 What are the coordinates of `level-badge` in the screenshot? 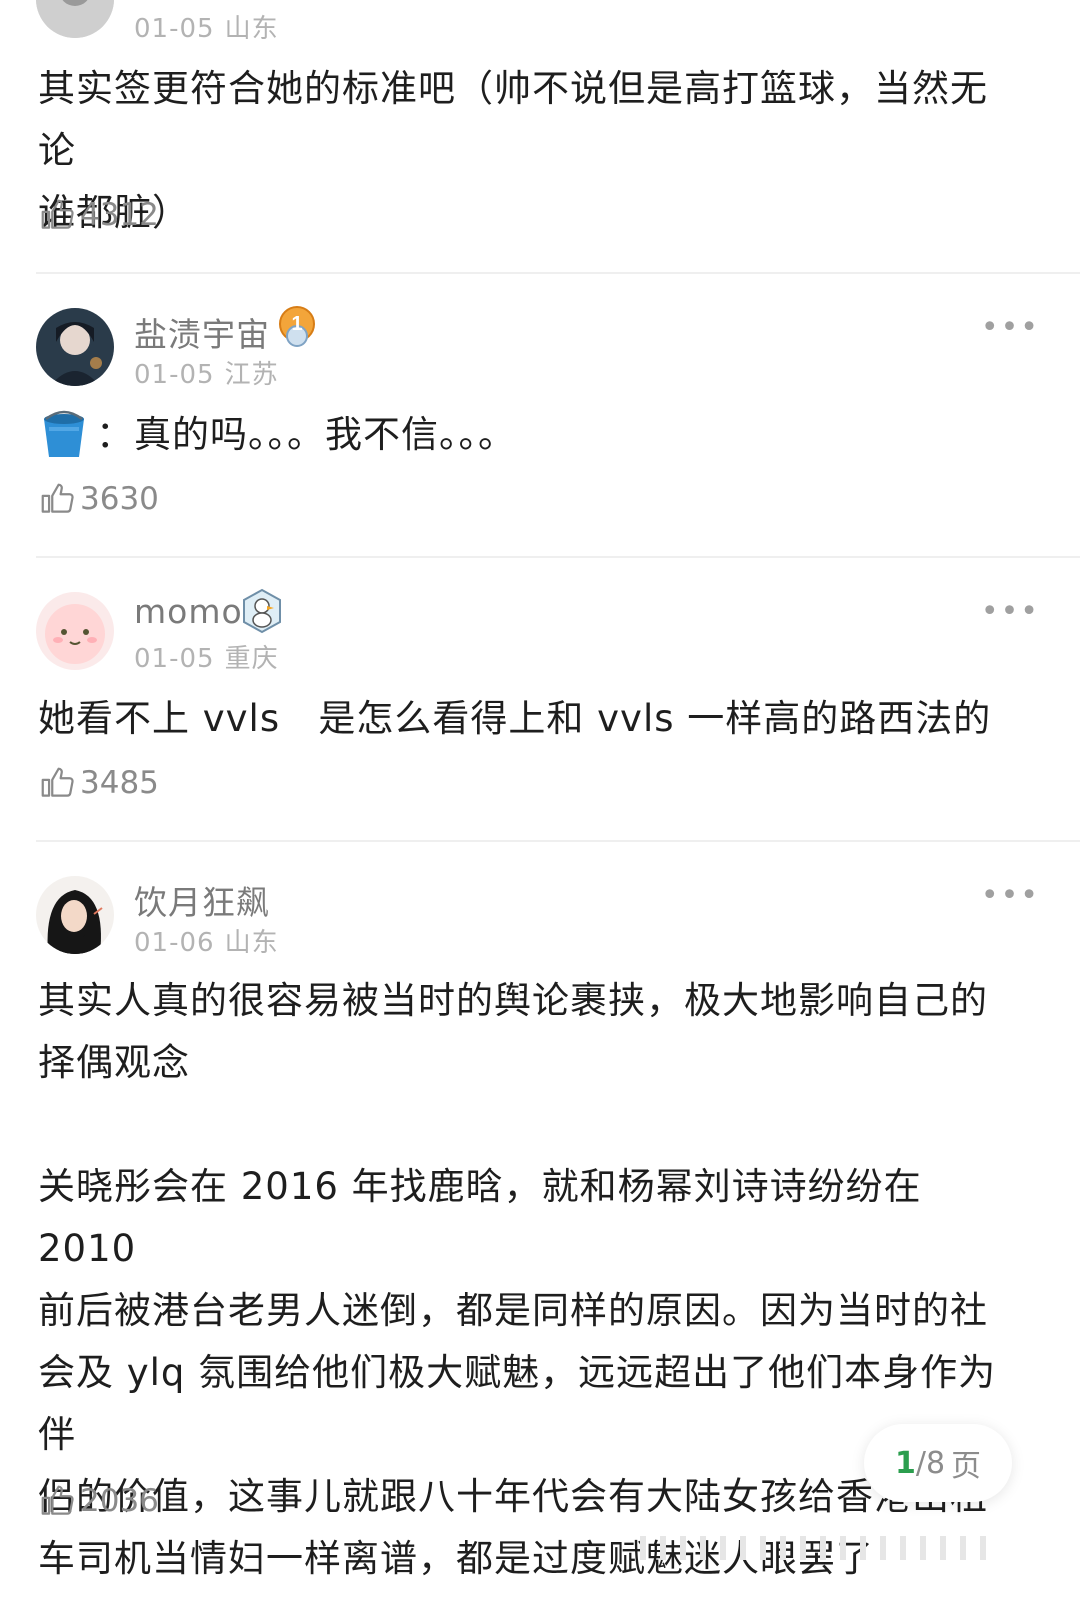 It's located at (262, 611).